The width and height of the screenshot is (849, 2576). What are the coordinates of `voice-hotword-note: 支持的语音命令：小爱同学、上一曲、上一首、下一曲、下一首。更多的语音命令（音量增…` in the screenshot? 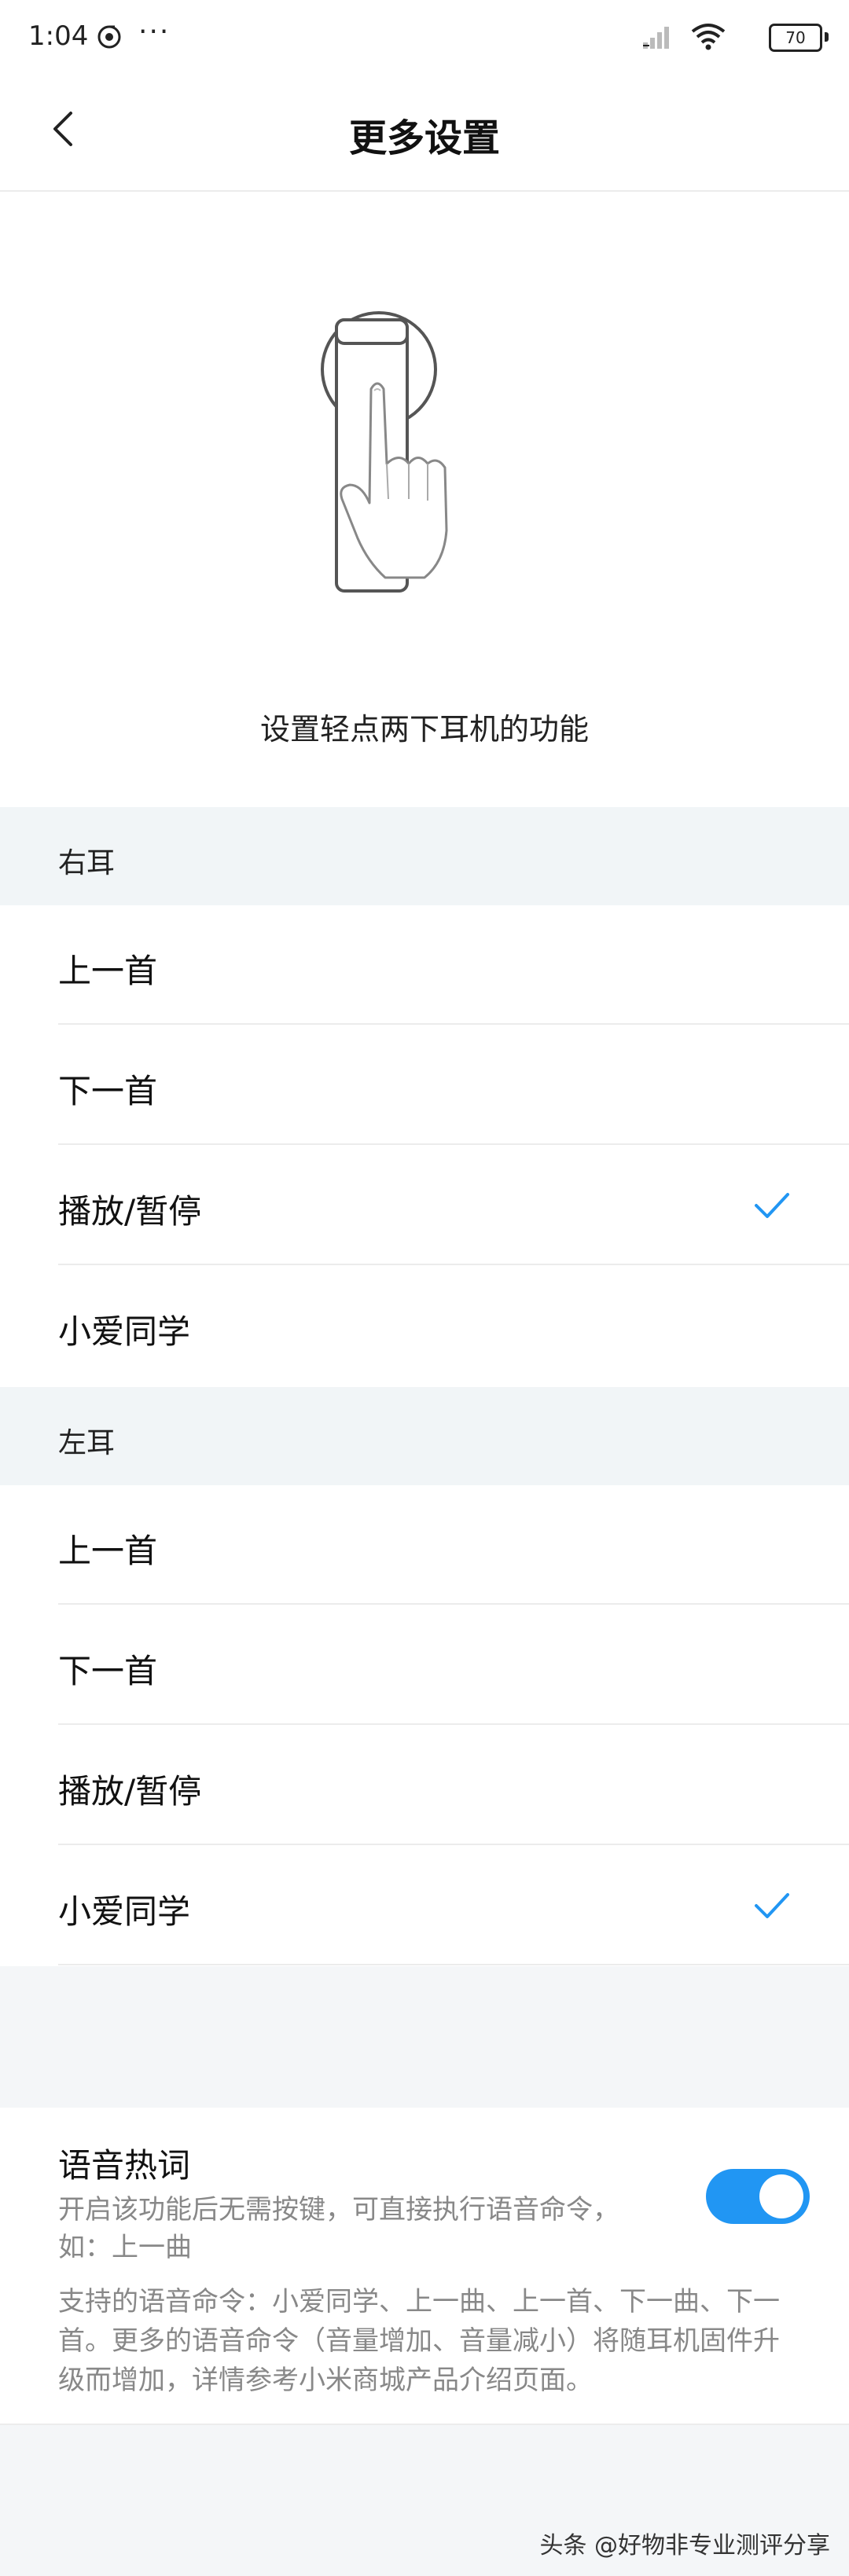 It's located at (419, 2341).